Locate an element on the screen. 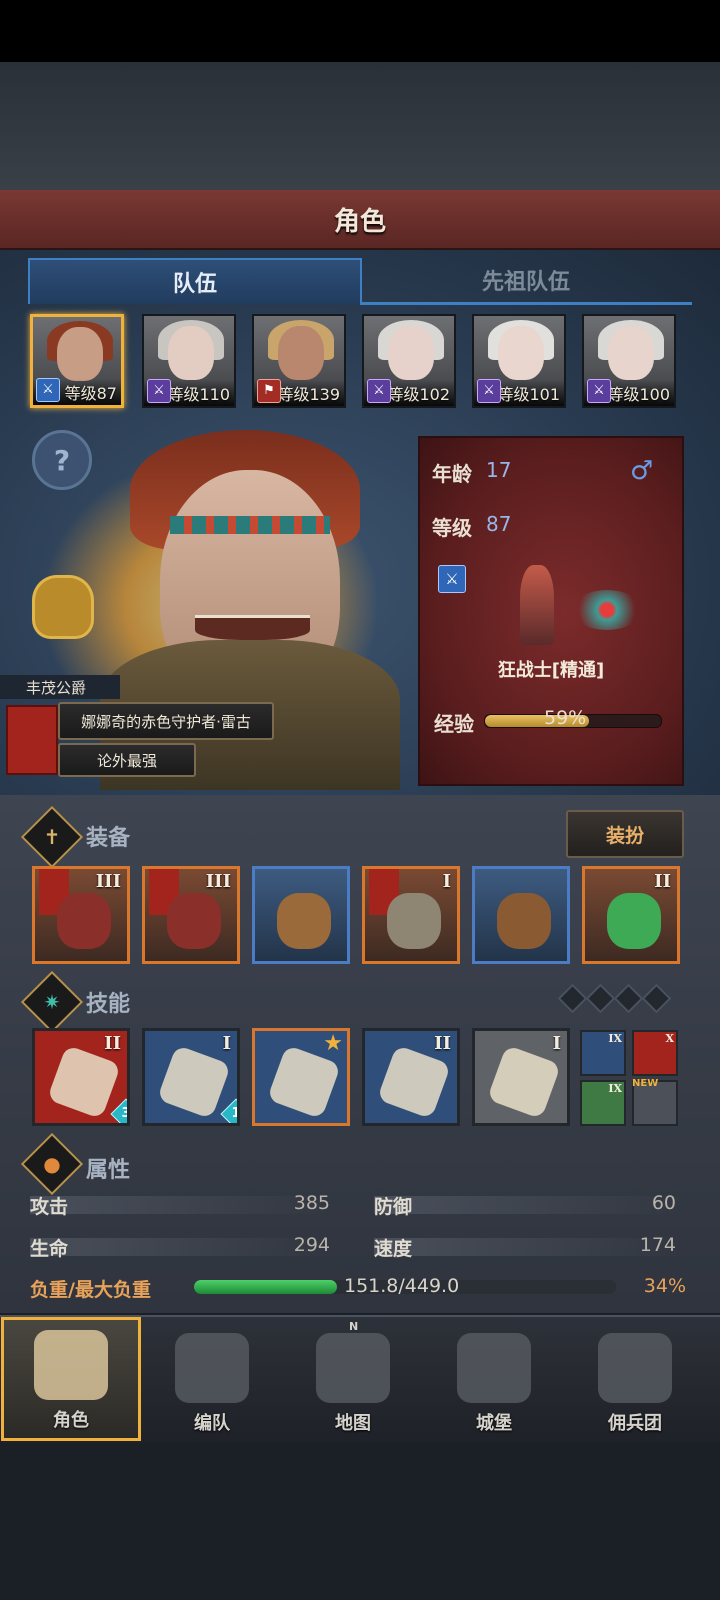 The image size is (720, 1600). team-member-portrait: 等级139 ⚑ is located at coordinates (299, 361).